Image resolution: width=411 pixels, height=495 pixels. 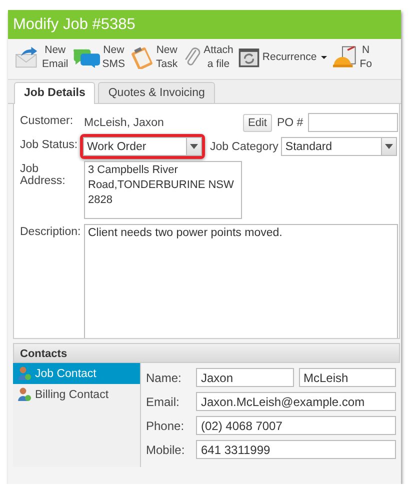 What do you see at coordinates (290, 122) in the screenshot?
I see `field-label: PO #` at bounding box center [290, 122].